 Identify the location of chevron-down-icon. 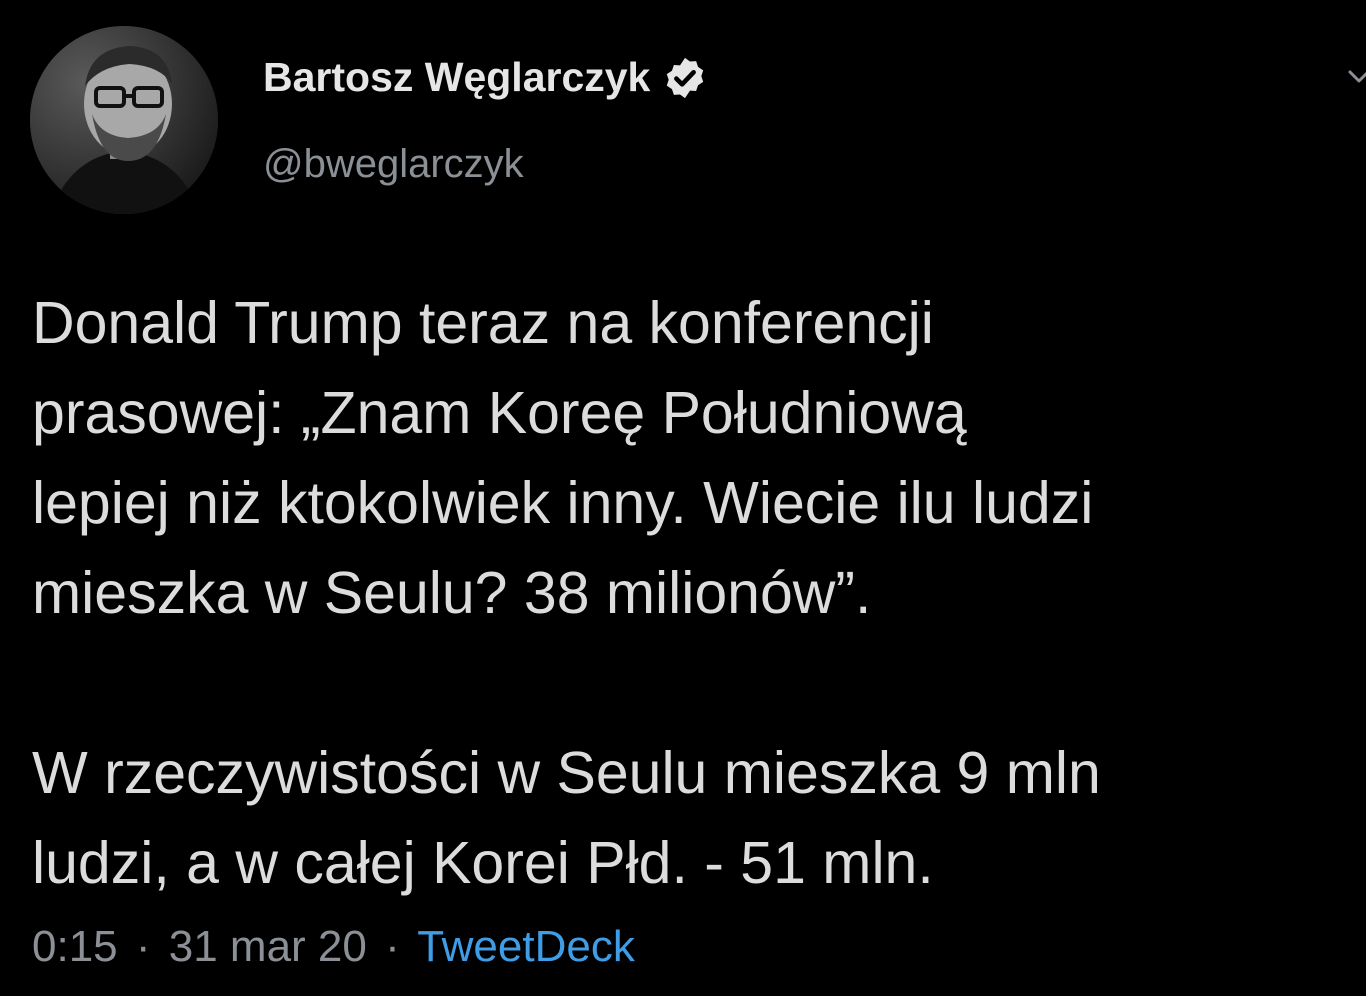
(1355, 77).